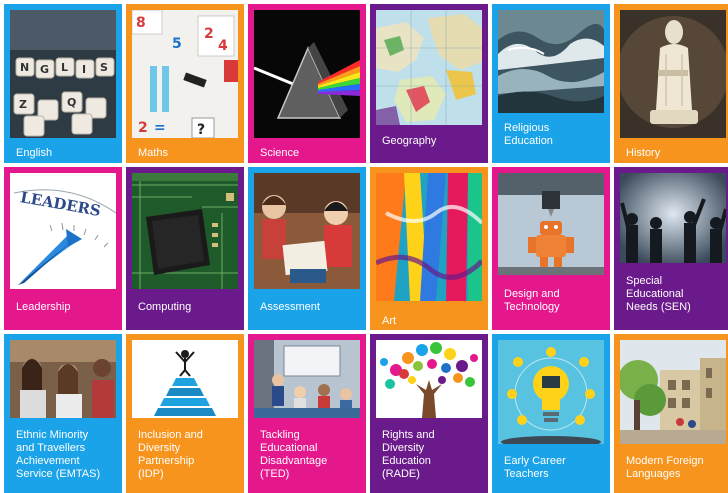  I want to click on tile-design-and-technology: Design and Technology, so click(551, 248).